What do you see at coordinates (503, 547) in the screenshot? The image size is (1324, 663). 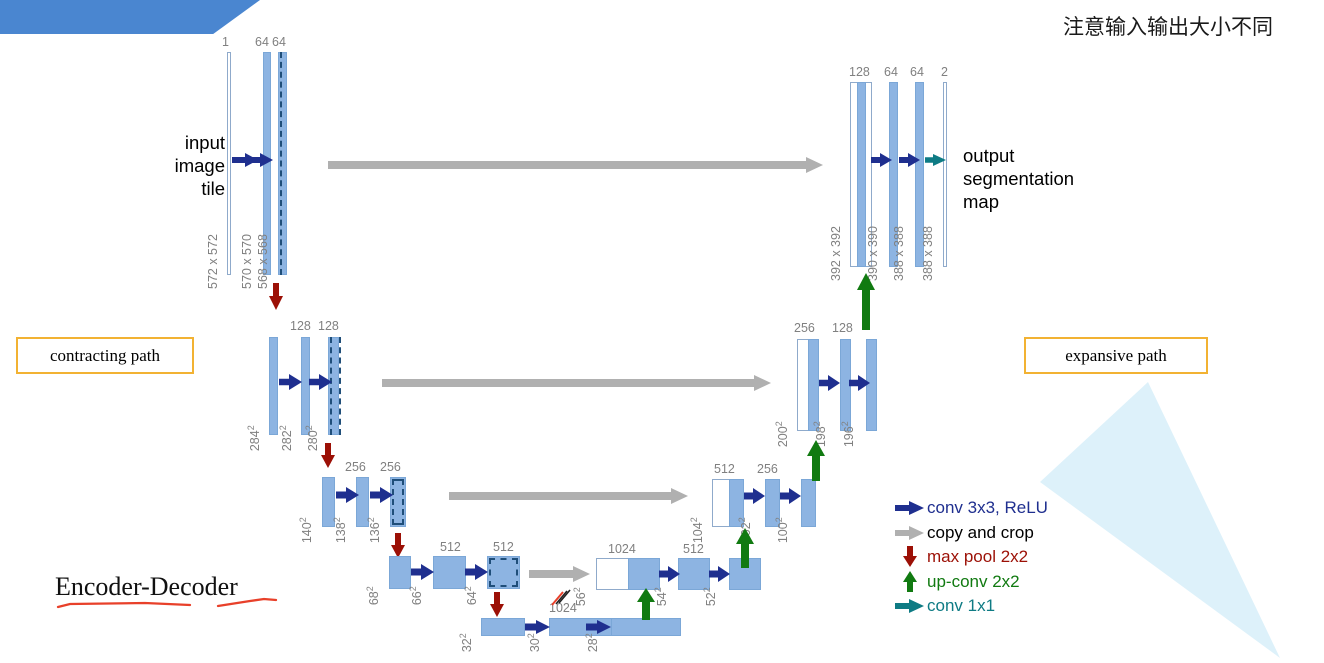 I see `block-l4c-3-channels: 512` at bounding box center [503, 547].